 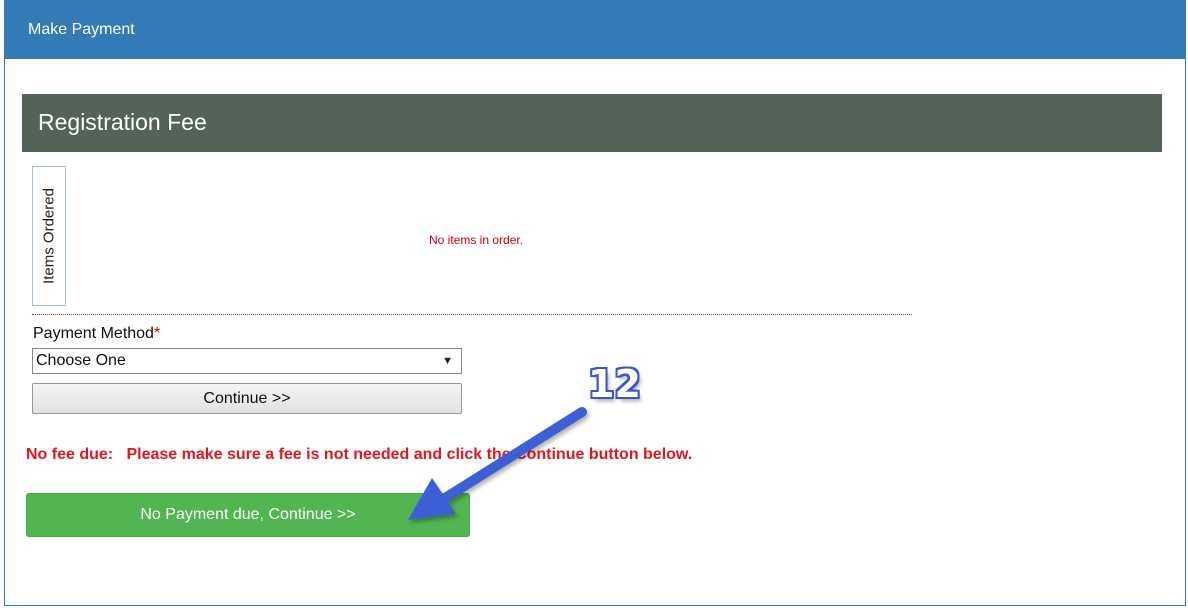 What do you see at coordinates (592, 123) in the screenshot?
I see `section-title: Registration Fee` at bounding box center [592, 123].